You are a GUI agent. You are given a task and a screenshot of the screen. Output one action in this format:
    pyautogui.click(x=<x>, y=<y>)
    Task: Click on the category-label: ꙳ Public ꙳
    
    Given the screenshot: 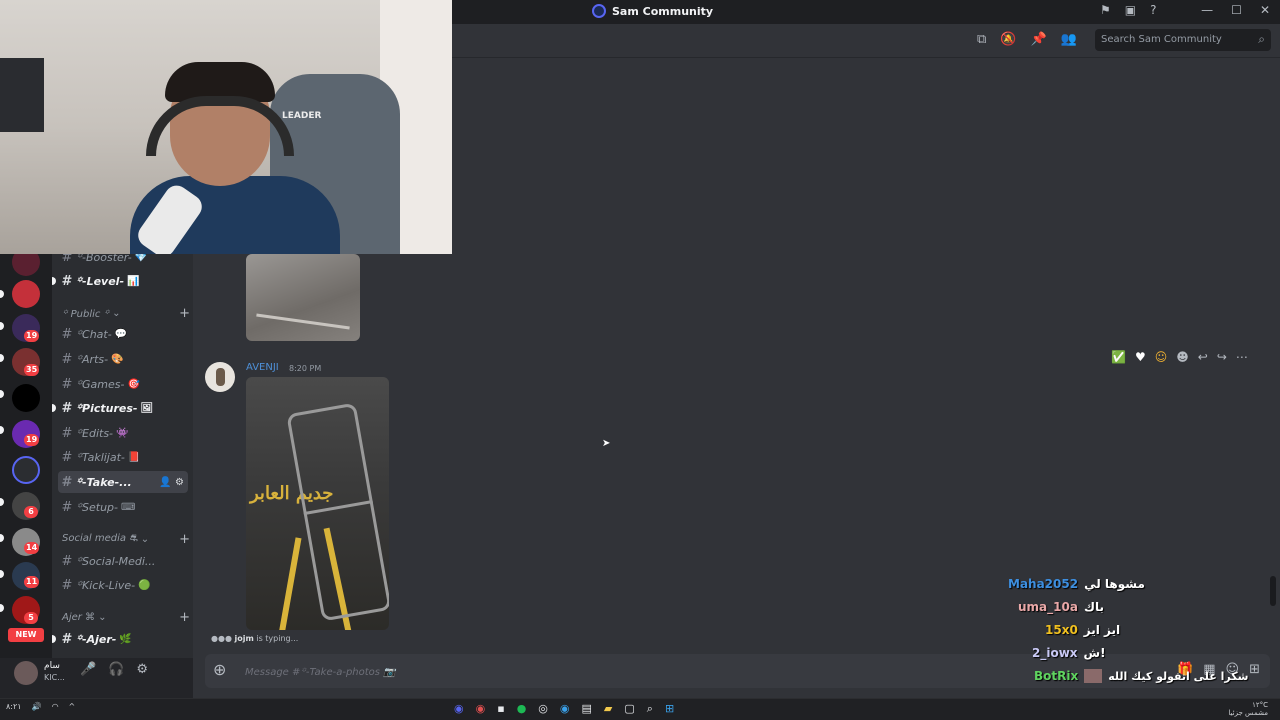 What is the action you would take?
    pyautogui.click(x=86, y=314)
    